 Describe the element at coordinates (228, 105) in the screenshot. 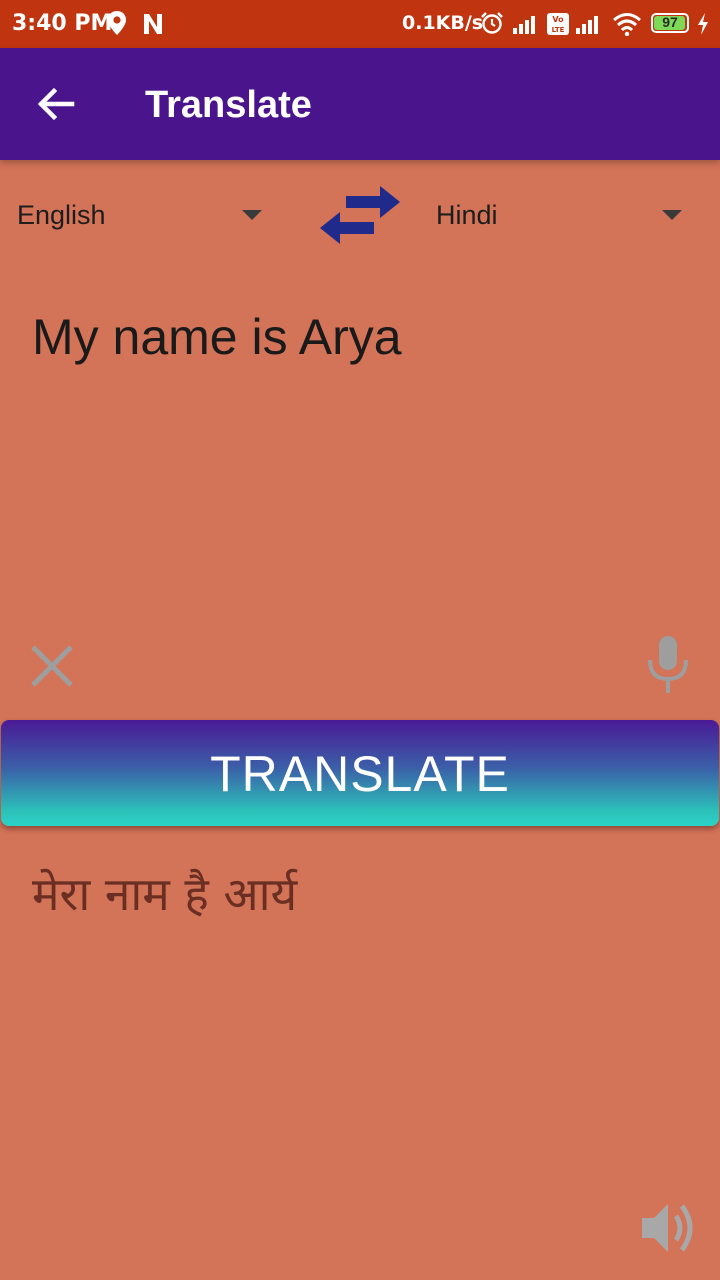

I see `page-title: Translate` at that location.